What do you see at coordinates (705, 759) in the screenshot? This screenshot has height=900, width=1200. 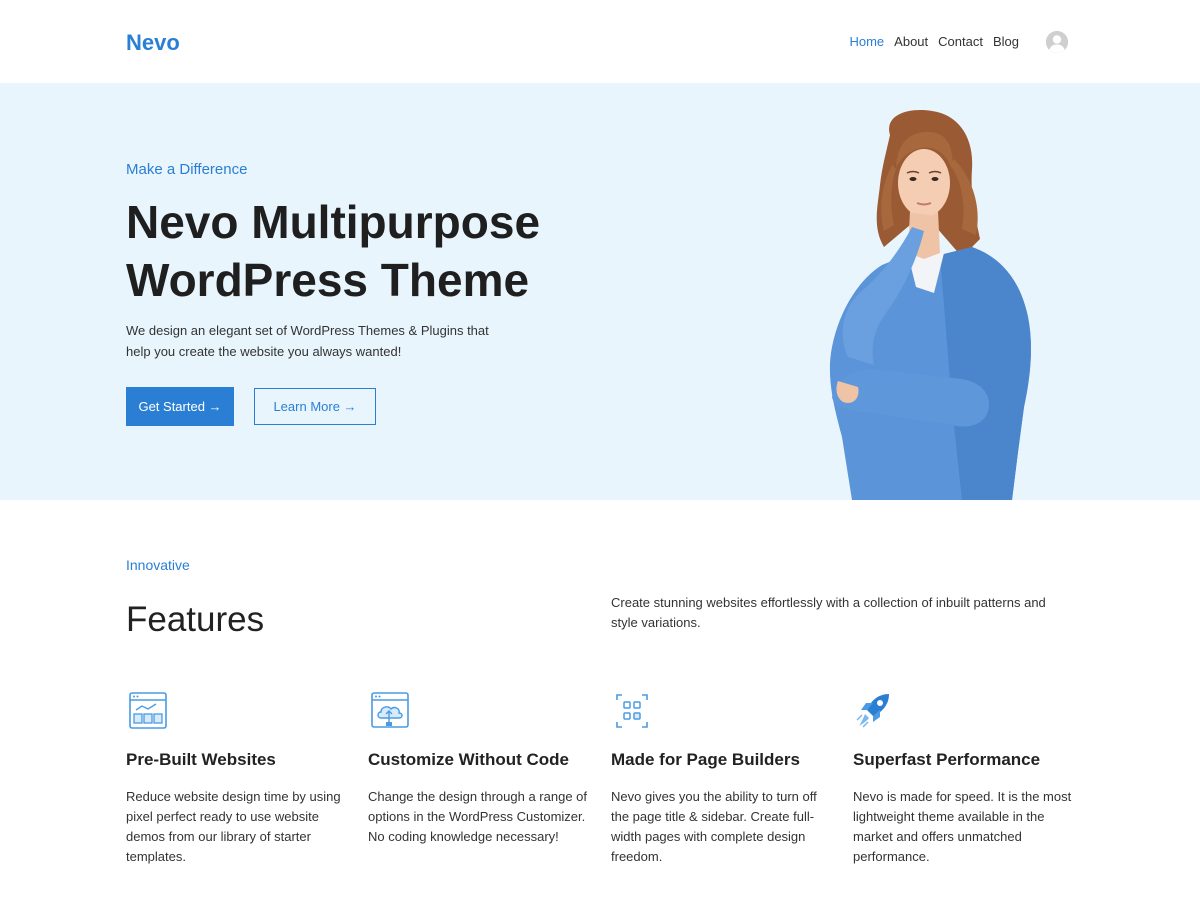 I see `feature-title: Made for Page Builders` at bounding box center [705, 759].